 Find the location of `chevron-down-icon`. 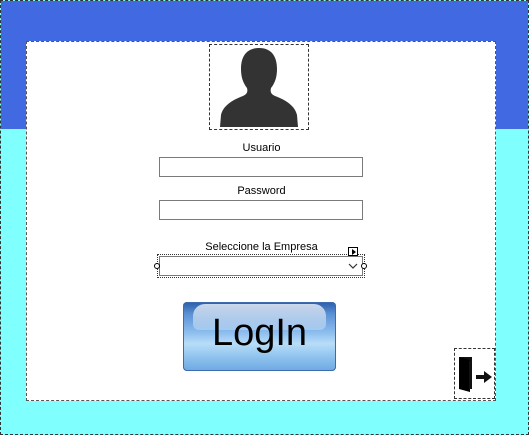

chevron-down-icon is located at coordinates (353, 266).